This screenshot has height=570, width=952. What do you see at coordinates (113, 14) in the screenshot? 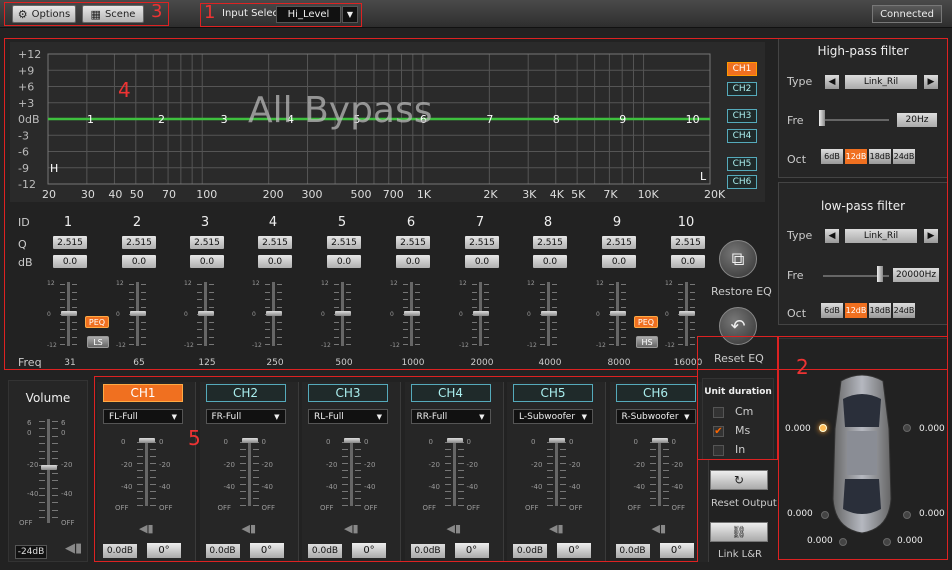
I see `scene-button: ▦ Scene` at bounding box center [113, 14].